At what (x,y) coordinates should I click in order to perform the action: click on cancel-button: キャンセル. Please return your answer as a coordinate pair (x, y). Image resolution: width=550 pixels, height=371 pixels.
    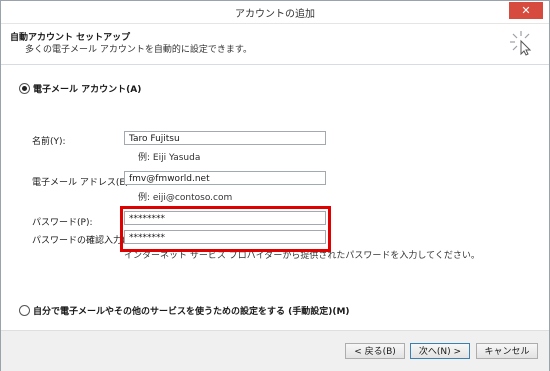
    Looking at the image, I should click on (507, 351).